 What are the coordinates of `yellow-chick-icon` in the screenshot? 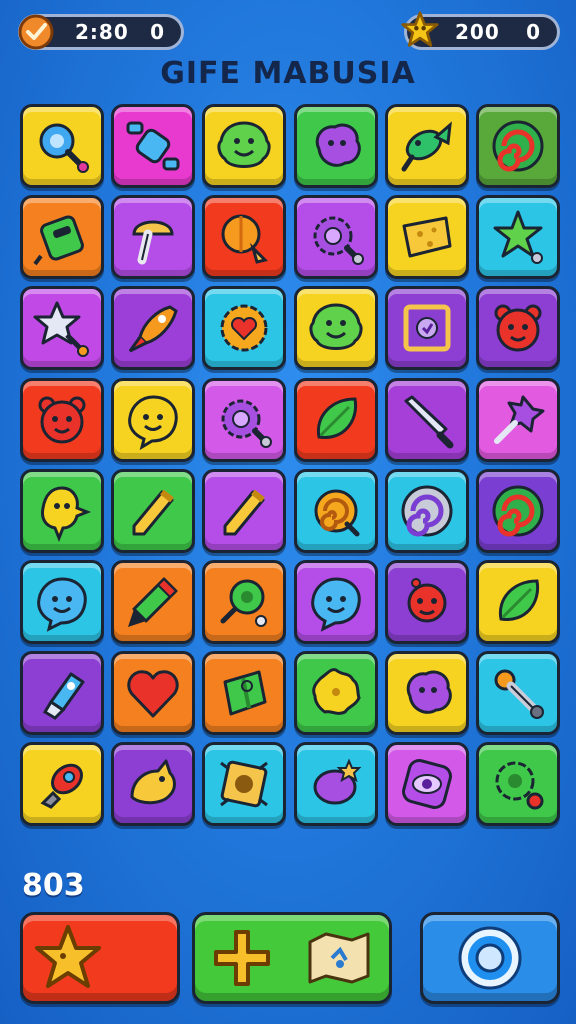 It's located at (66, 514).